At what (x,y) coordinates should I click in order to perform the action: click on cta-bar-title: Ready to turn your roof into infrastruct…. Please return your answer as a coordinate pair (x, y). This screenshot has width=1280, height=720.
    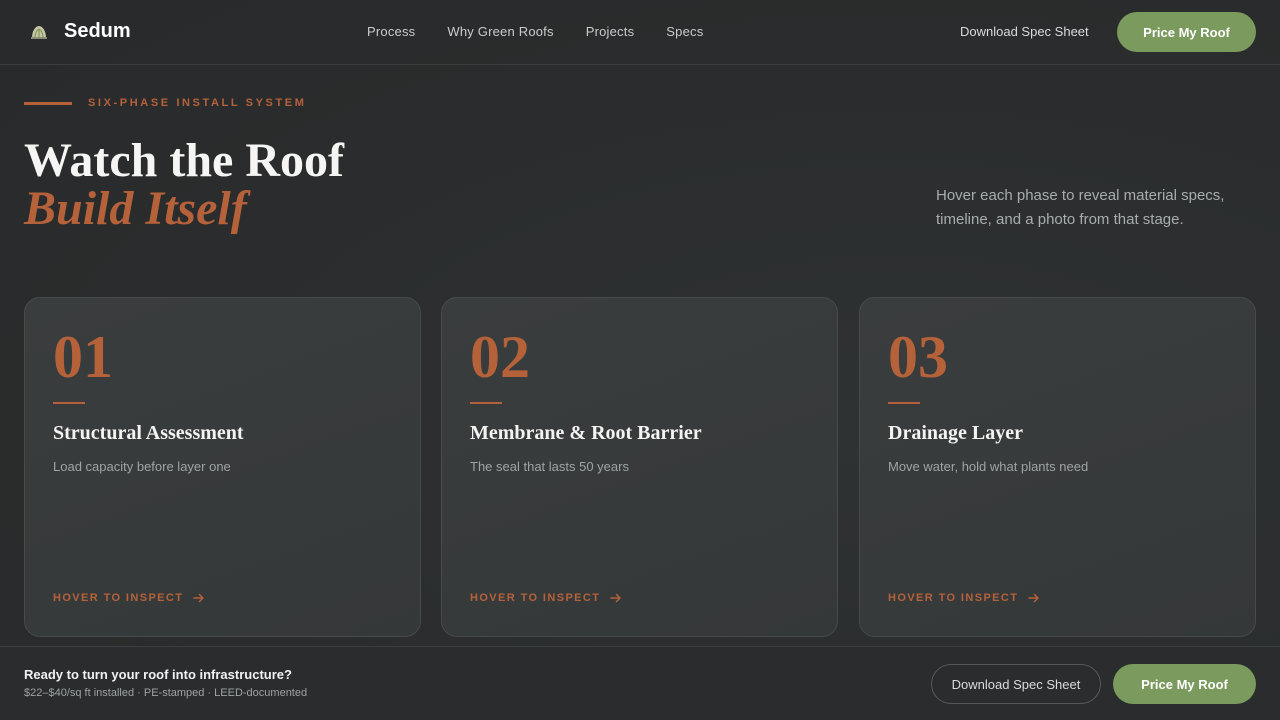
    Looking at the image, I should click on (158, 674).